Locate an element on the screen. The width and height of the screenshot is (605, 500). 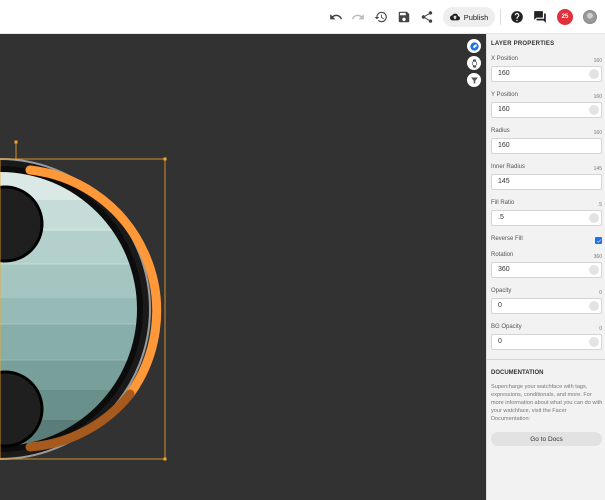
panel-divider is located at coordinates (546, 359).